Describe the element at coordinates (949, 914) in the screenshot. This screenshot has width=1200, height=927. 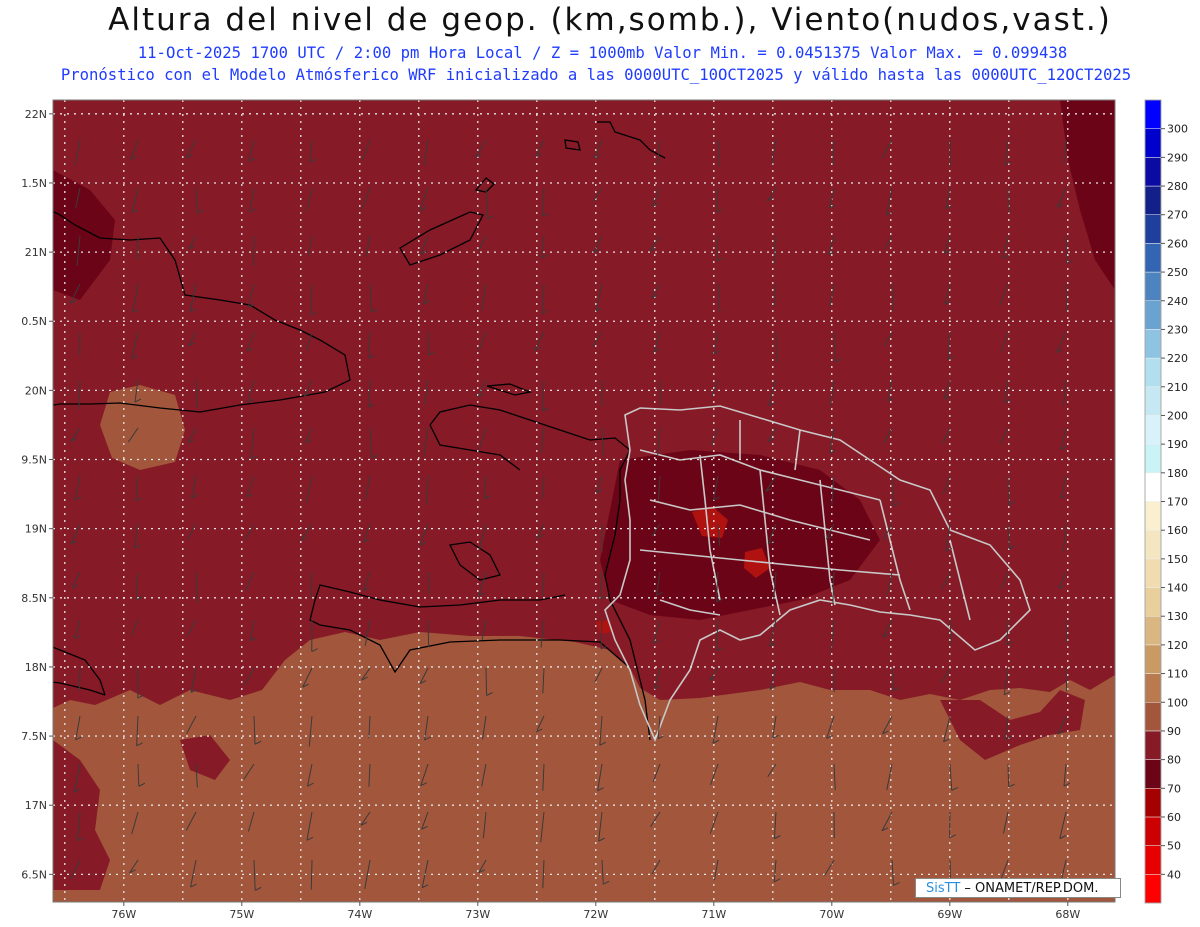
I see `lon-tick-label: 69W` at that location.